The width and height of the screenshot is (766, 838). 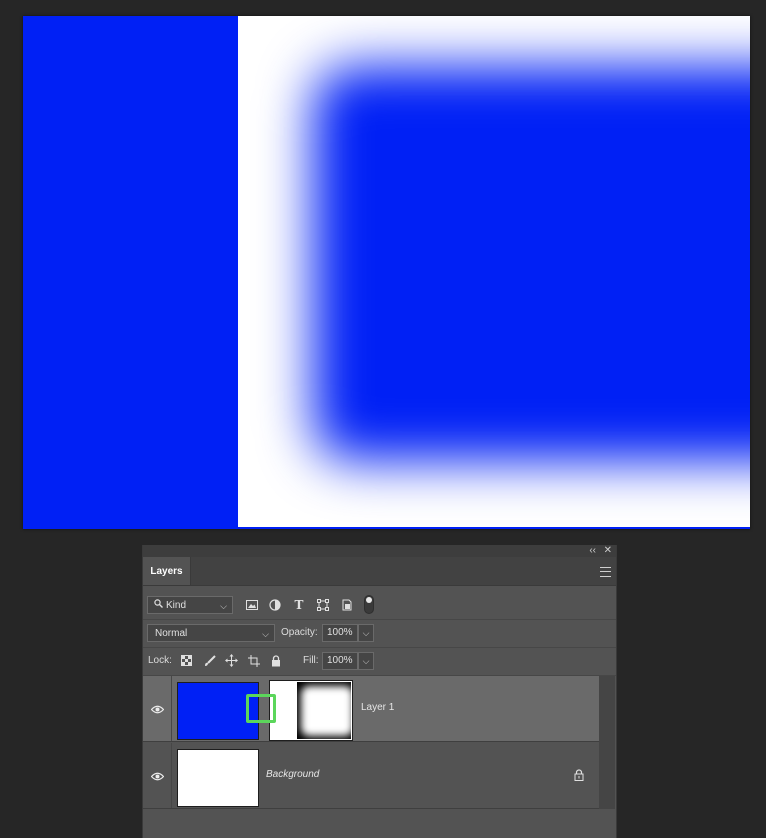 What do you see at coordinates (323, 605) in the screenshot?
I see `shape-layer-filter-icon` at bounding box center [323, 605].